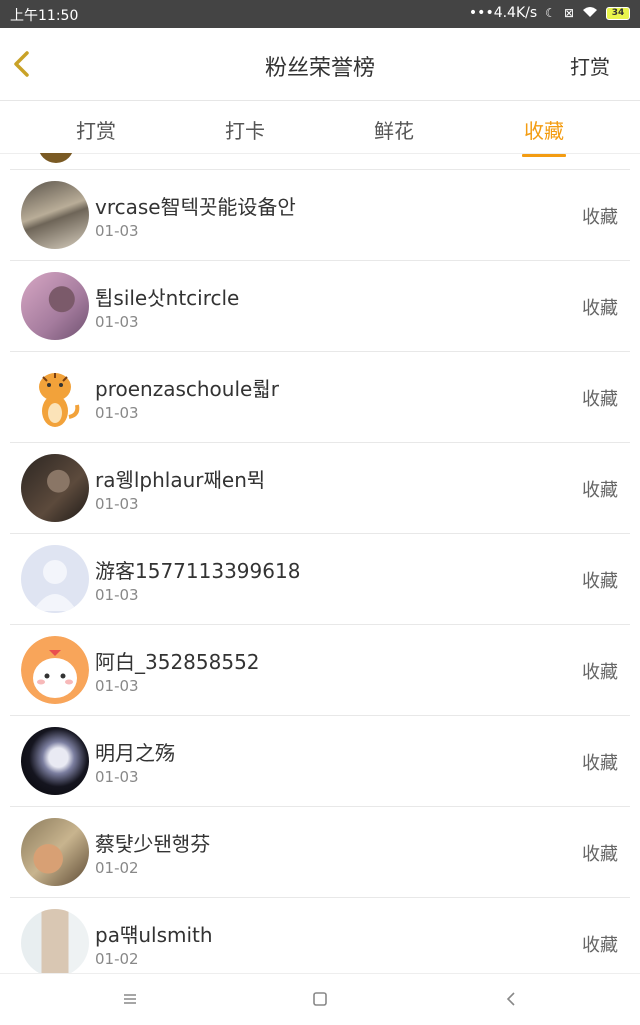 This screenshot has height=1025, width=640. I want to click on battery-icon: 34, so click(618, 13).